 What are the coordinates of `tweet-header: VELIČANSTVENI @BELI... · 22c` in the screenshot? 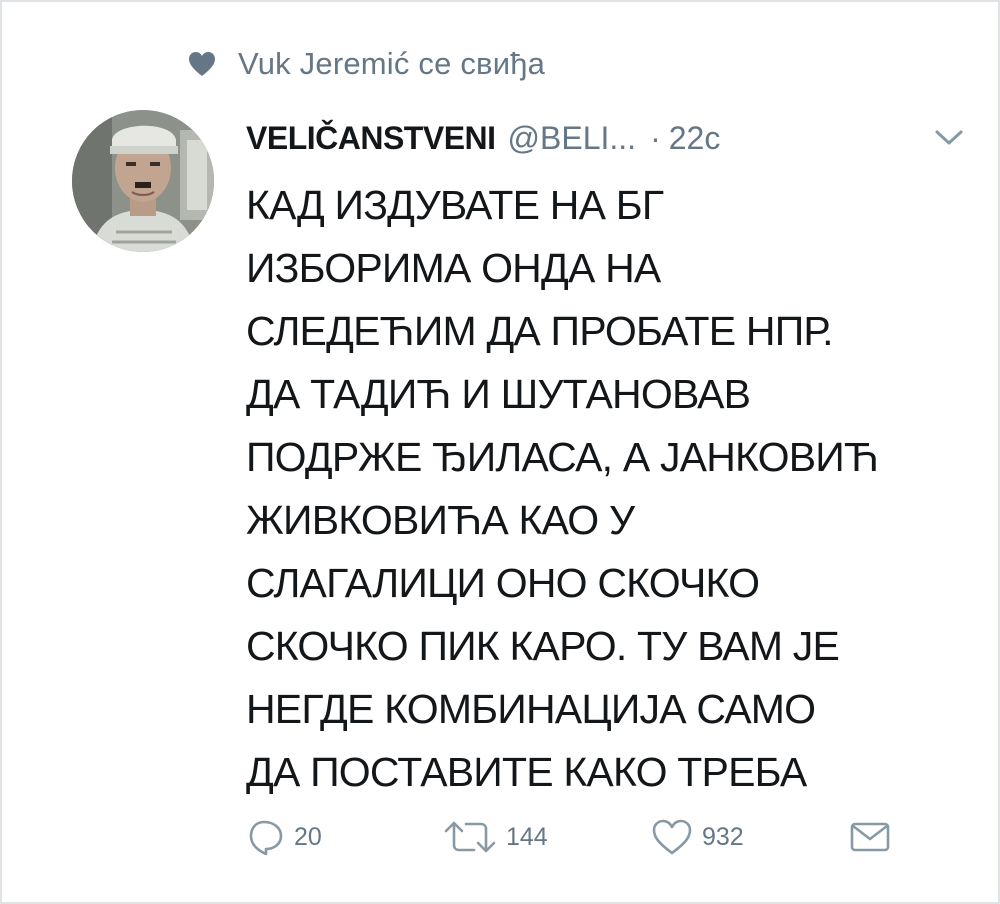 It's located at (483, 138).